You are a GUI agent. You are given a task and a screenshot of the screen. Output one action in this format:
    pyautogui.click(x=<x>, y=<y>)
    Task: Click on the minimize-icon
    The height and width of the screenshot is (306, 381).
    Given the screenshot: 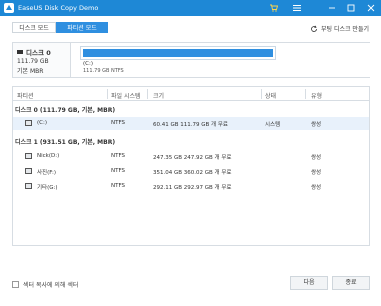 What is the action you would take?
    pyautogui.click(x=332, y=8)
    